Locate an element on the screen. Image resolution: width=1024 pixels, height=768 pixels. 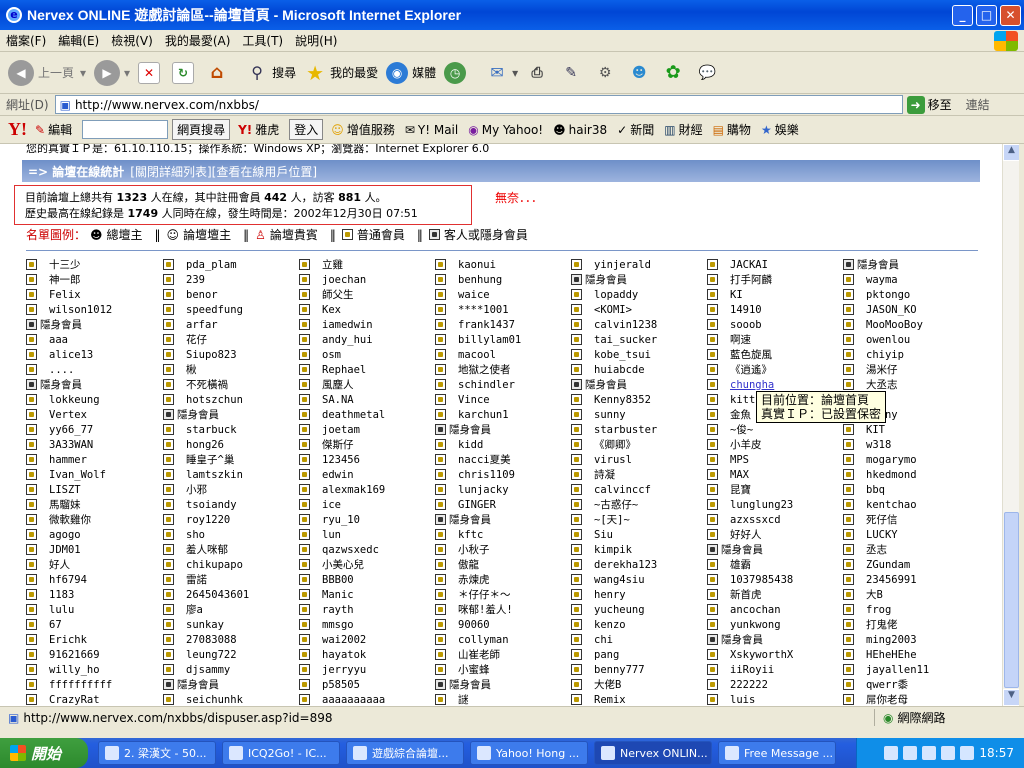
list-item: HEheHEhe is located at coordinates (911, 654).